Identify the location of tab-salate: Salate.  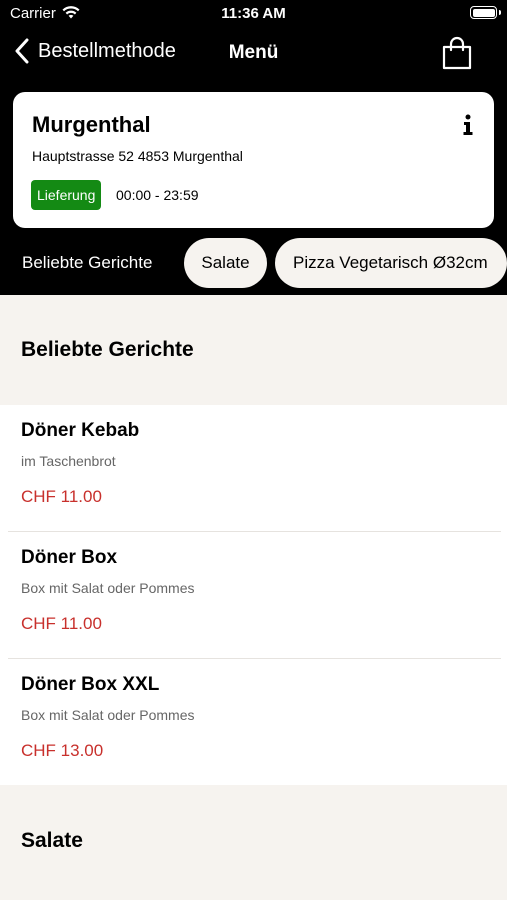
(225, 263).